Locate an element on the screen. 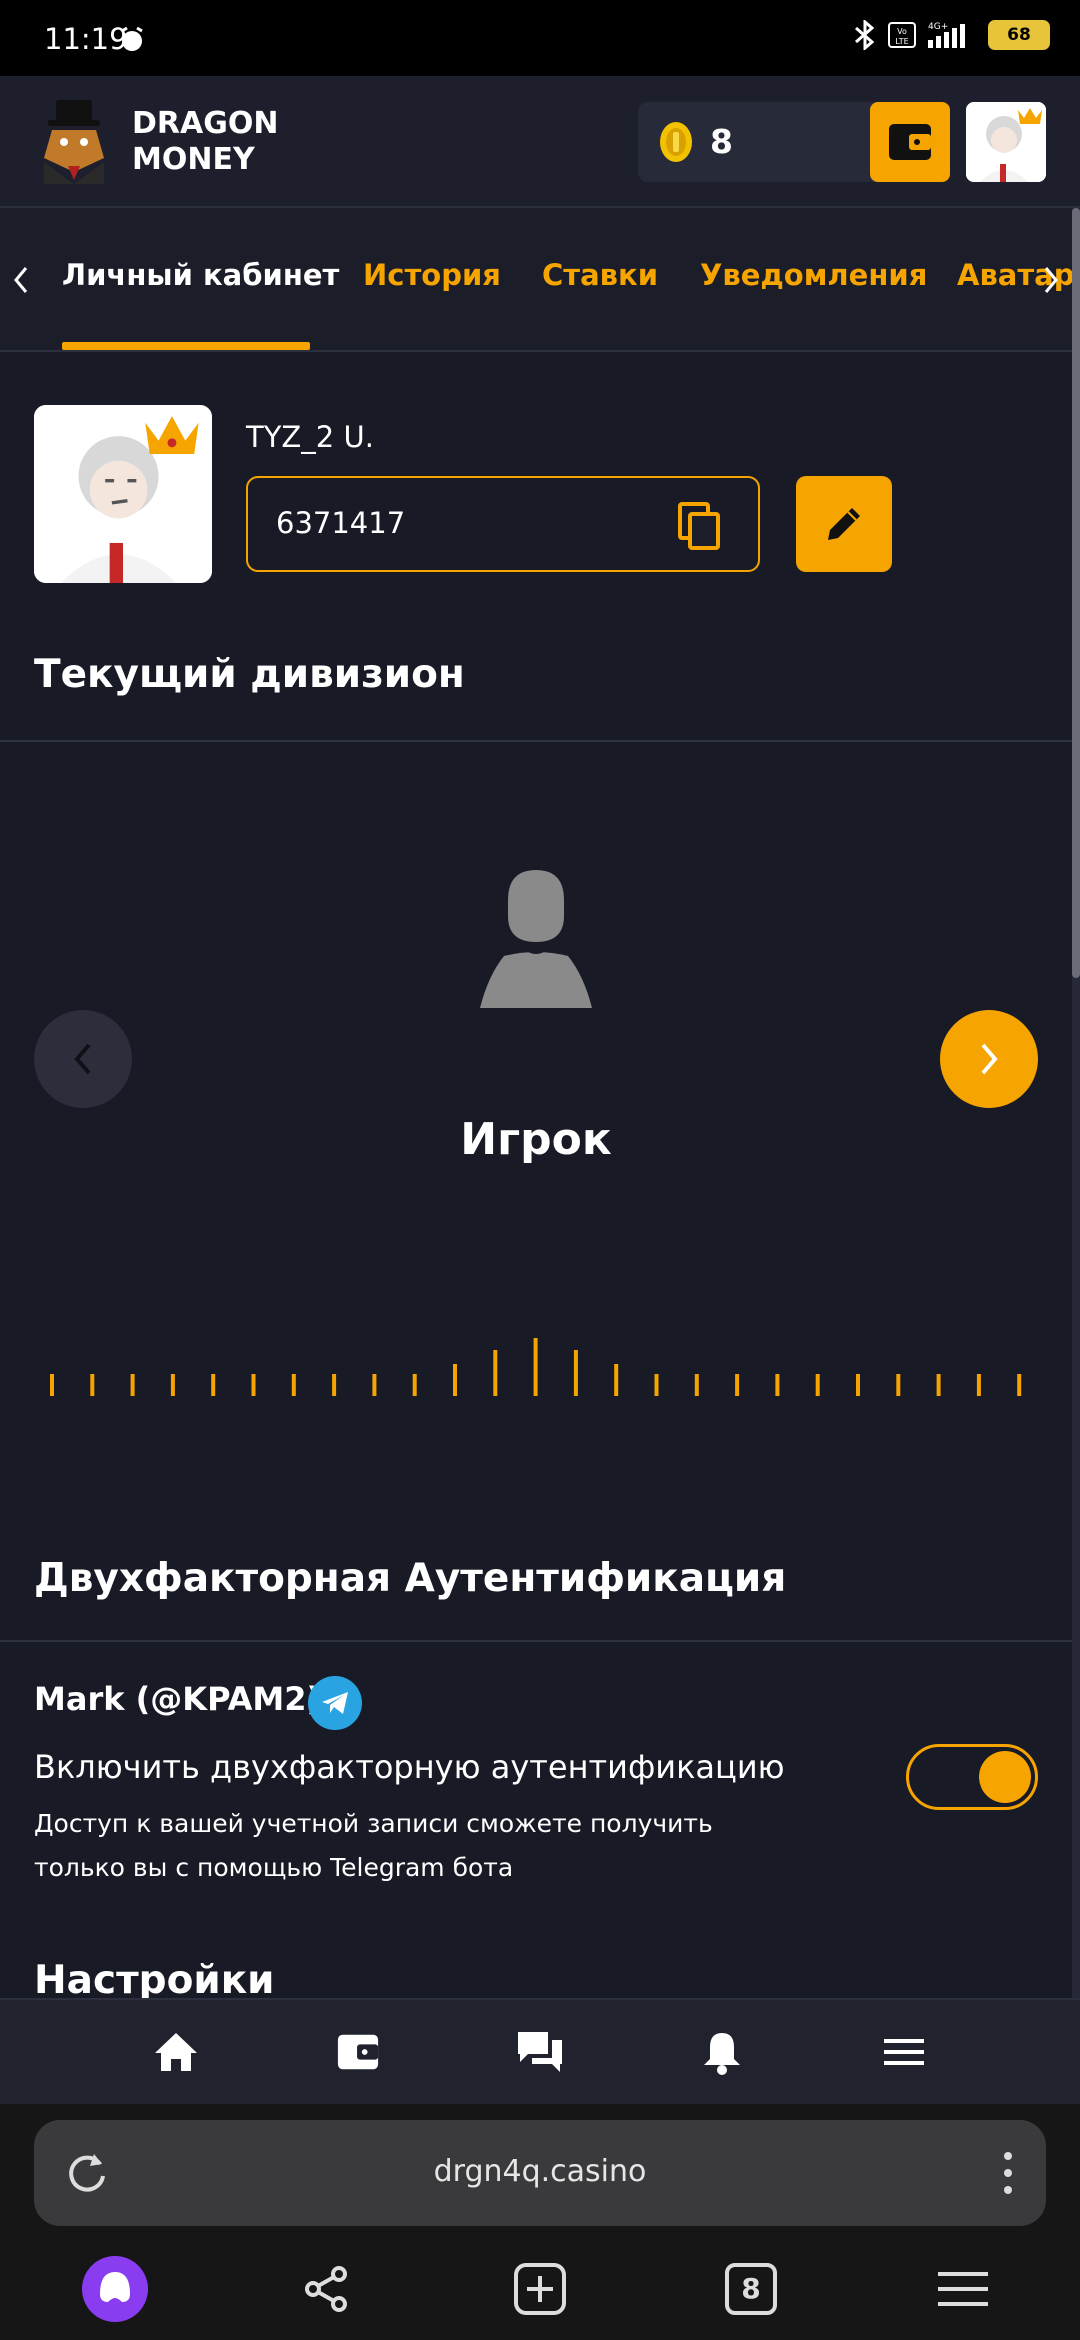 The height and width of the screenshot is (2340, 1080). address-bar: drgn4q.casino is located at coordinates (540, 2173).